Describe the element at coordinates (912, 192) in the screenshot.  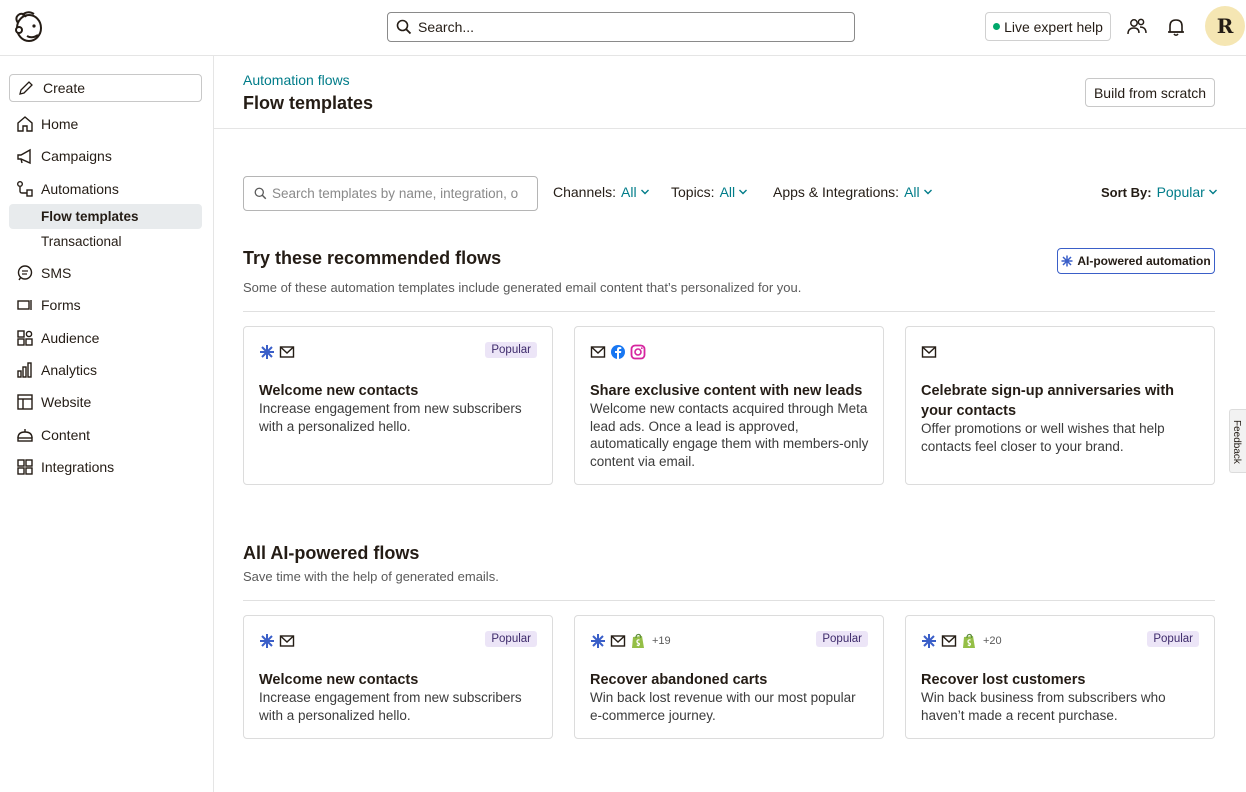
I see `apps-value: All` at that location.